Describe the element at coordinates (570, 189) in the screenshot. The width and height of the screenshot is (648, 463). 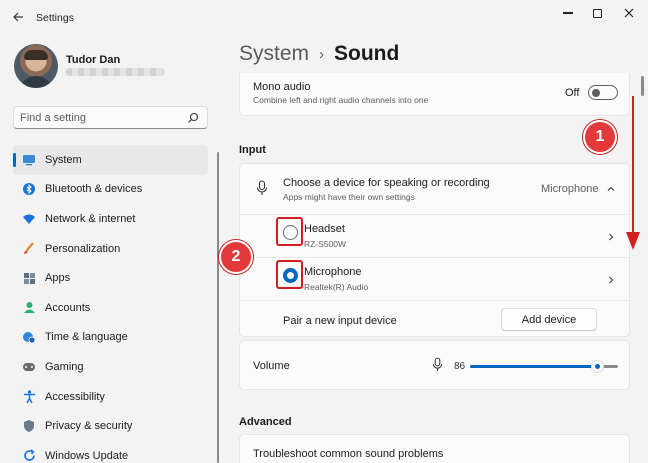
I see `input-chooser-selected-value: Microphone` at that location.